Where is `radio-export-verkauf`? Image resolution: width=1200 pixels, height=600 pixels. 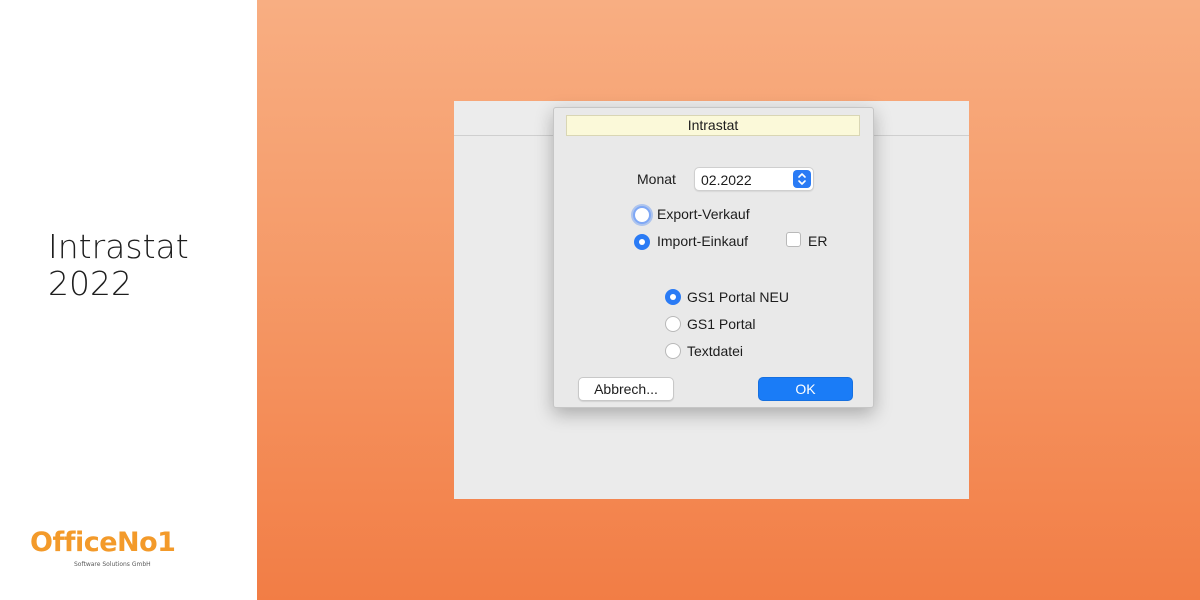 radio-export-verkauf is located at coordinates (642, 215).